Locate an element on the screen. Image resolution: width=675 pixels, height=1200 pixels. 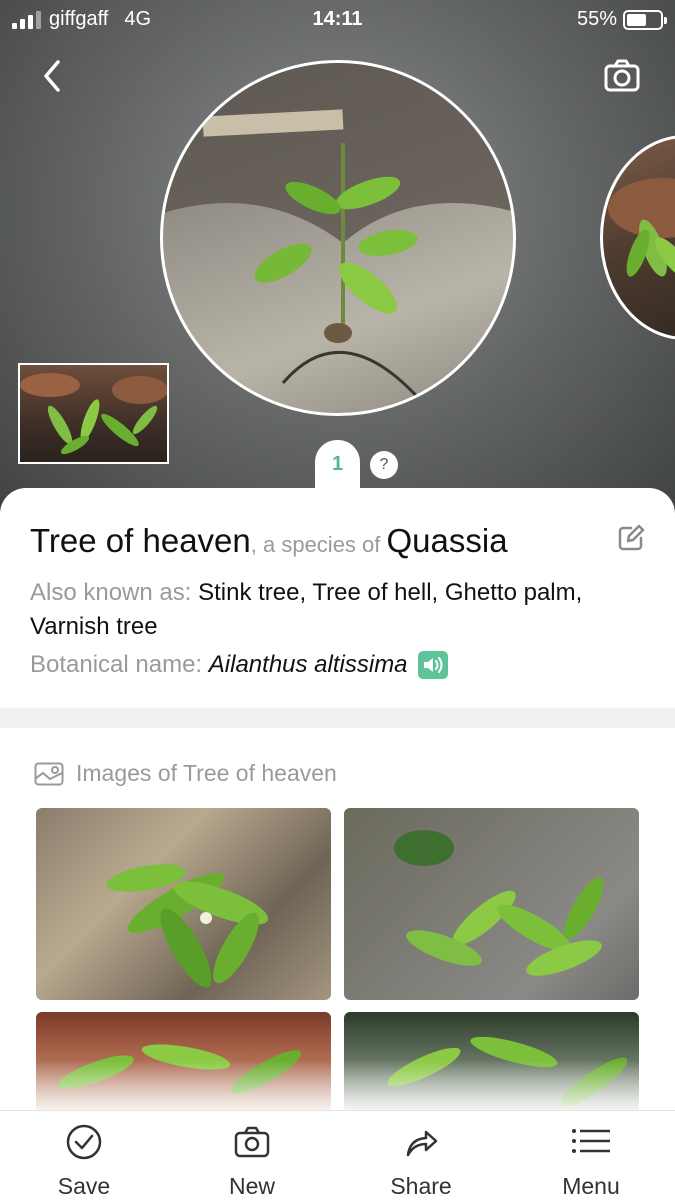
speaker-icon is located at coordinates (433, 665).